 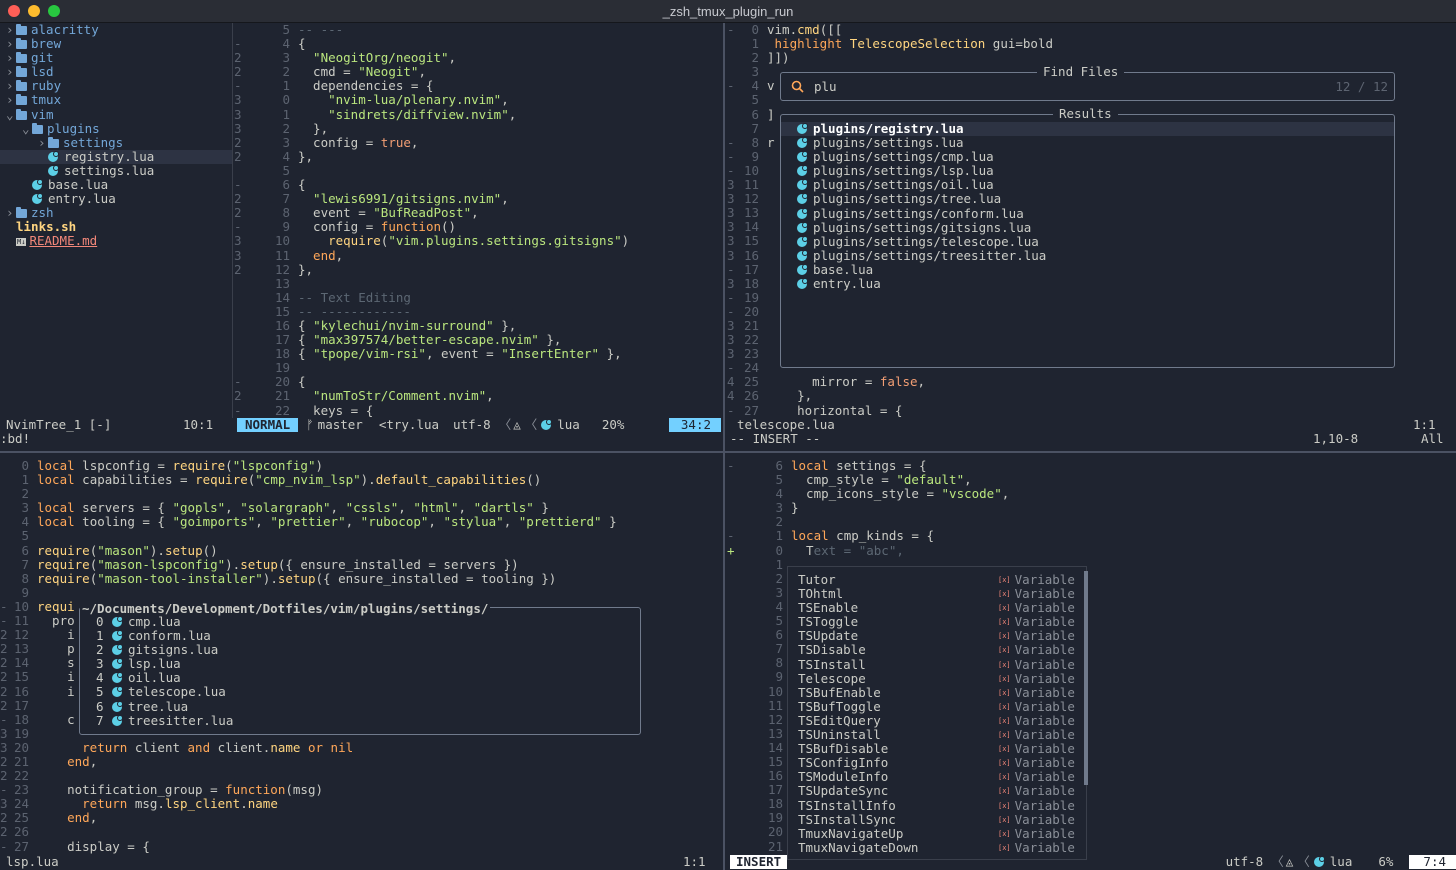 What do you see at coordinates (116, 157) in the screenshot?
I see `tree-item: registry.lua` at bounding box center [116, 157].